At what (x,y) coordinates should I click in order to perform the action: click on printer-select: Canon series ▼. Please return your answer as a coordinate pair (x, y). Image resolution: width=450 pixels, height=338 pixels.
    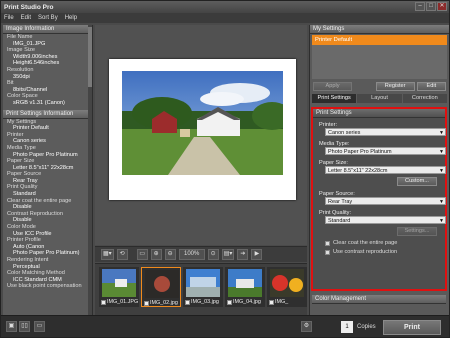
    Looking at the image, I should click on (385, 132).